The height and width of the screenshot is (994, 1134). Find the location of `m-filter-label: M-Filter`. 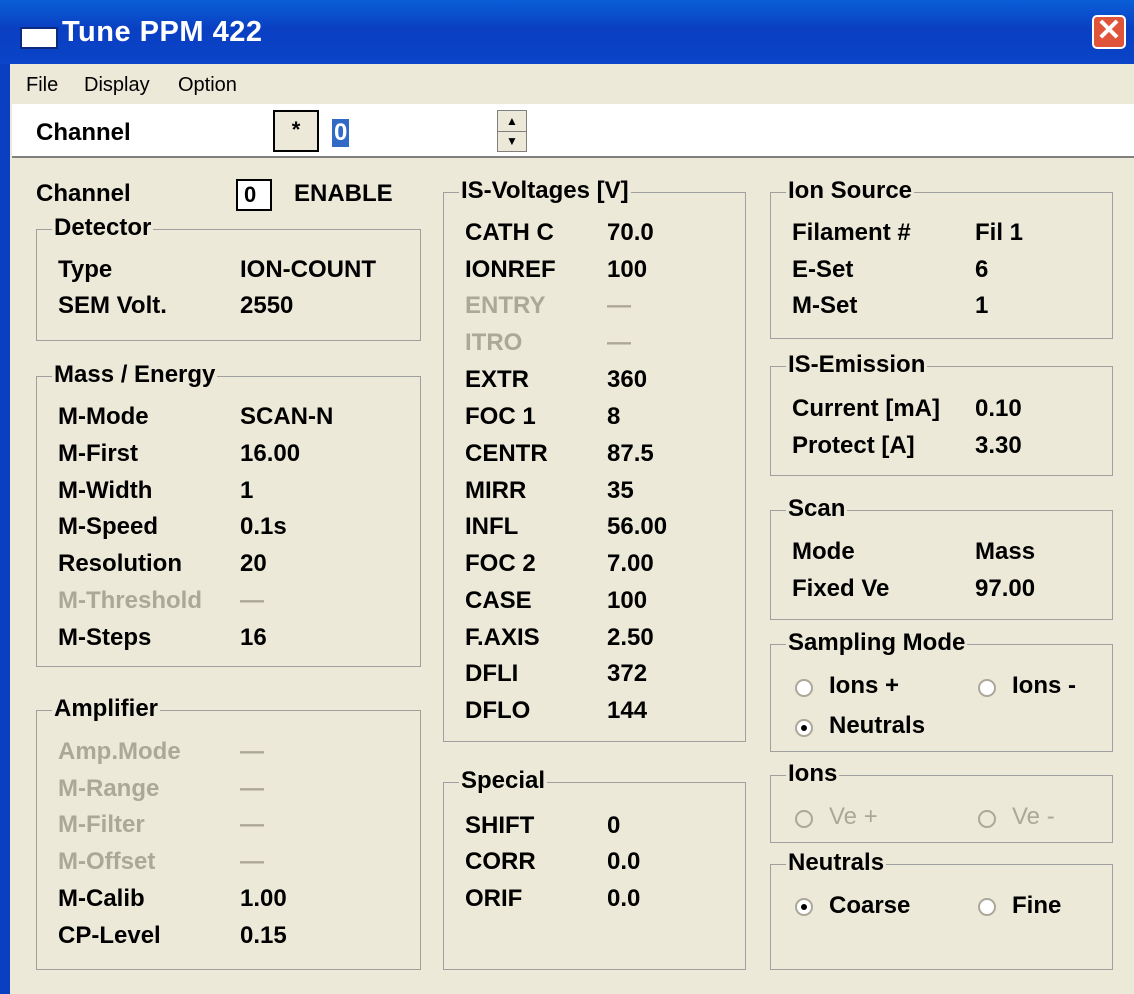

m-filter-label: M-Filter is located at coordinates (101, 824).